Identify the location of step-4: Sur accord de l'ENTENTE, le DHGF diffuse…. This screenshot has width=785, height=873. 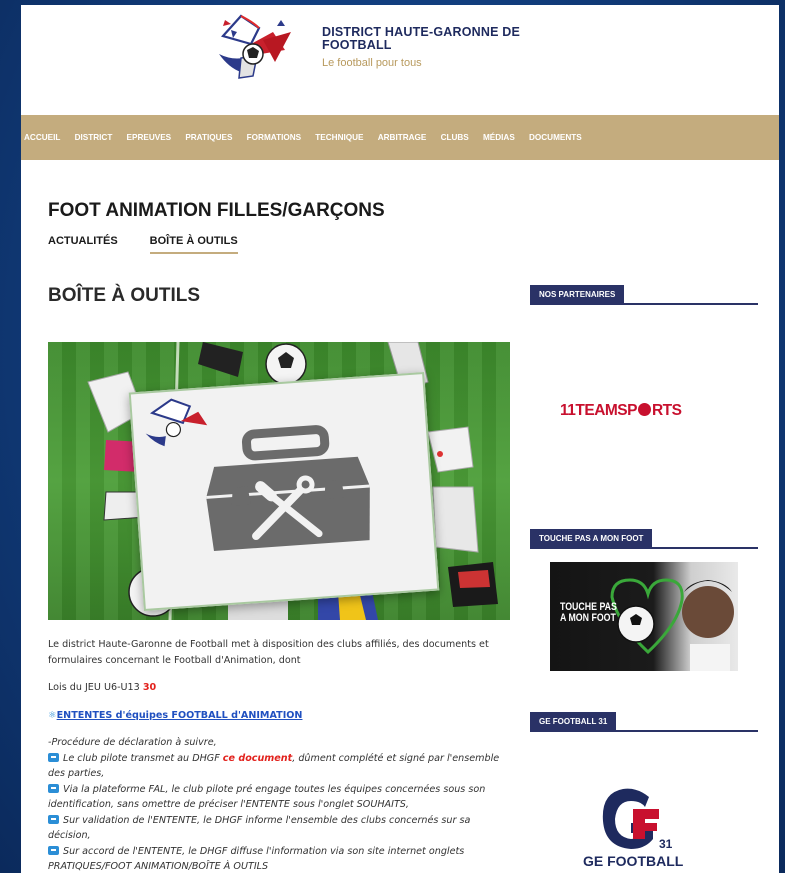
(278, 858).